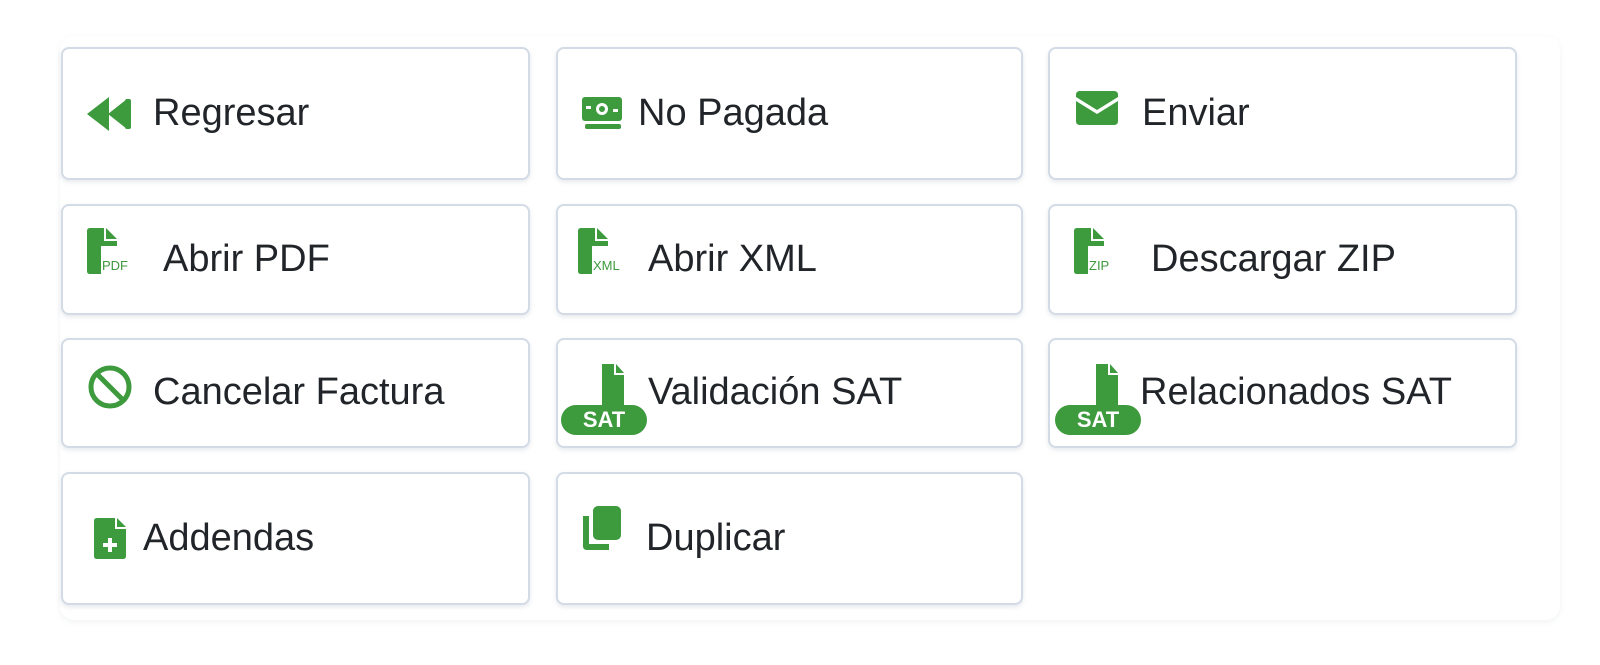 The image size is (1600, 665). I want to click on regresar-button: Regresar, so click(295, 113).